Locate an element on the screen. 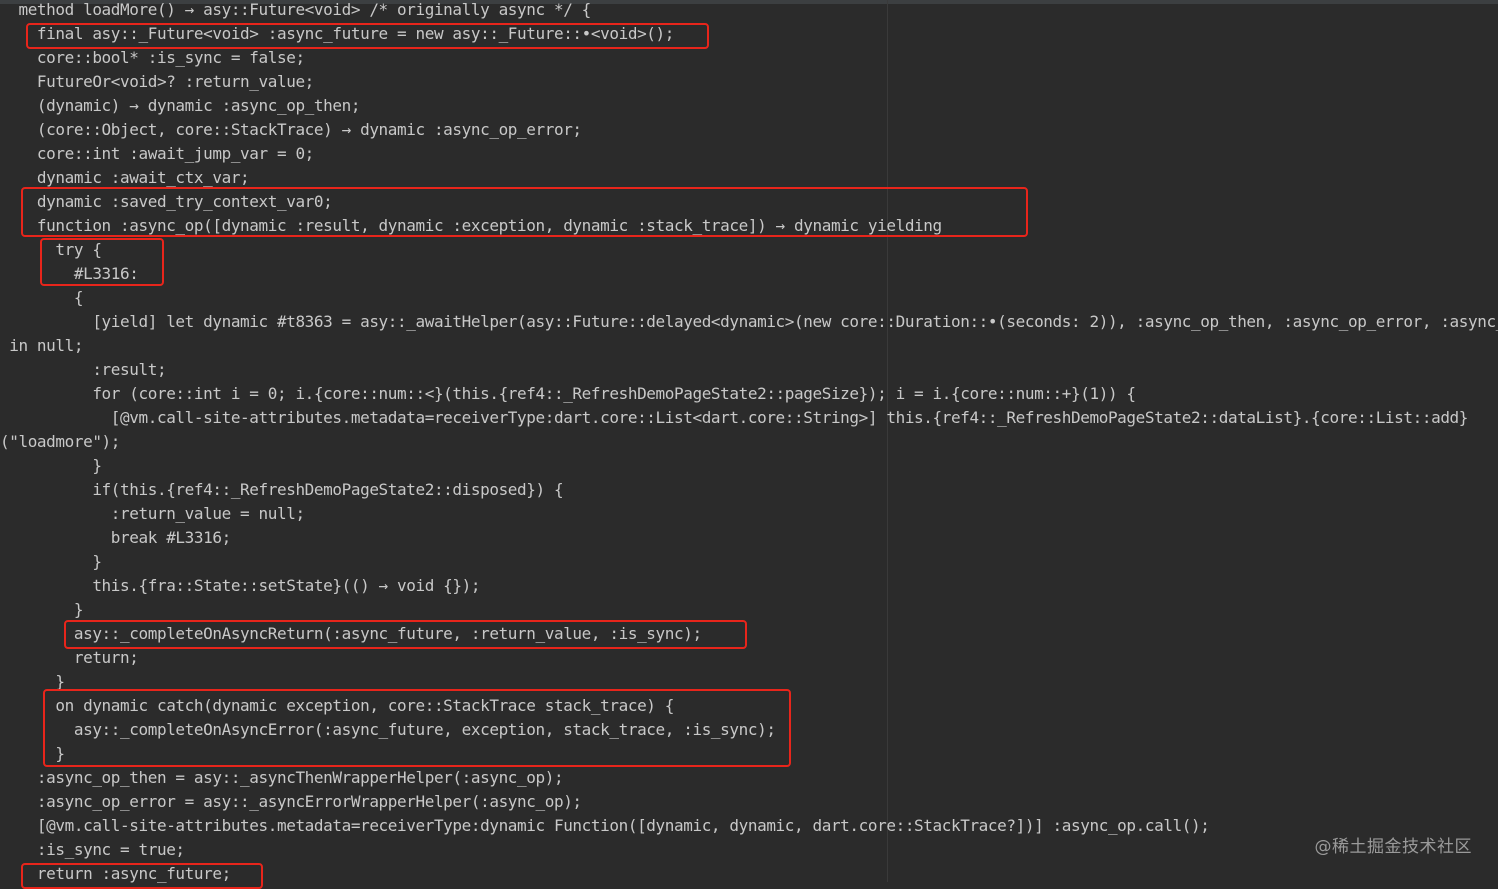 Image resolution: width=1498 pixels, height=889 pixels. highlight-box-try is located at coordinates (102, 262).